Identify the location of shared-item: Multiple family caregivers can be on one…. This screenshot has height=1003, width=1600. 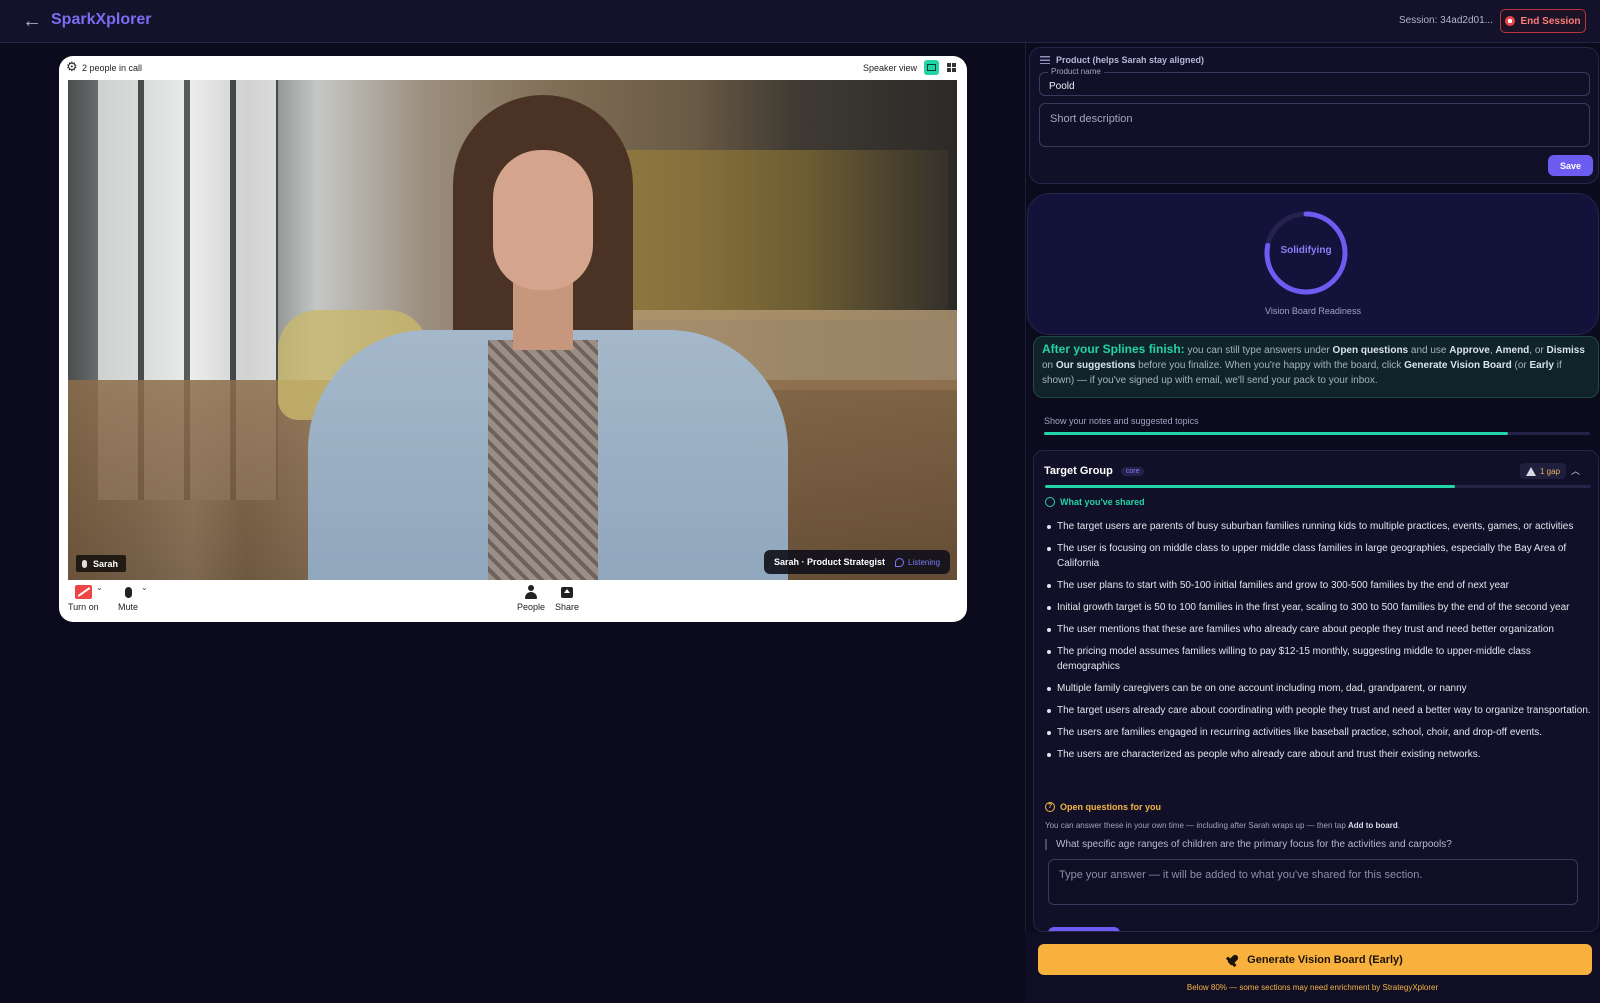
(1319, 688).